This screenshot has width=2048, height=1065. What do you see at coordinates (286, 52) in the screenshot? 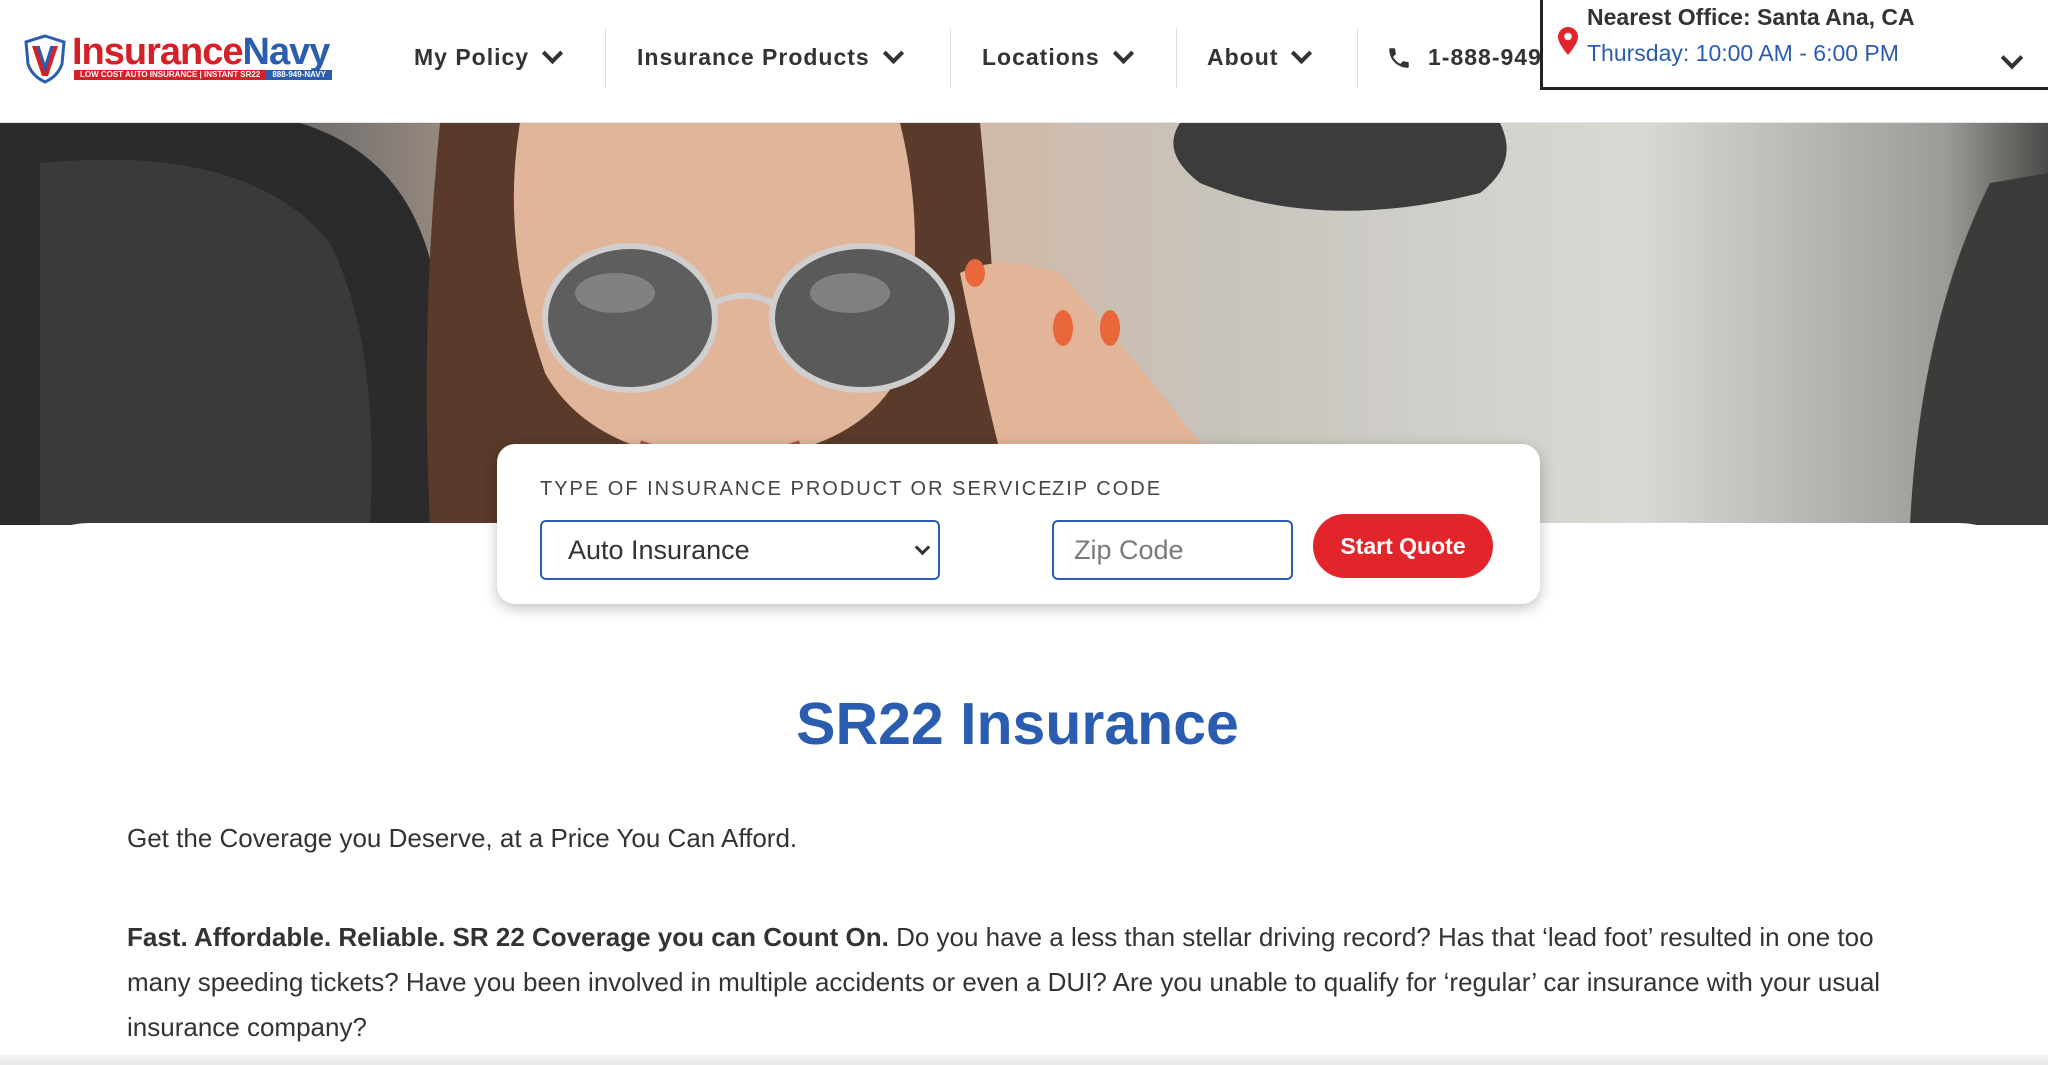
I see `logo-word-navy: Navy` at bounding box center [286, 52].